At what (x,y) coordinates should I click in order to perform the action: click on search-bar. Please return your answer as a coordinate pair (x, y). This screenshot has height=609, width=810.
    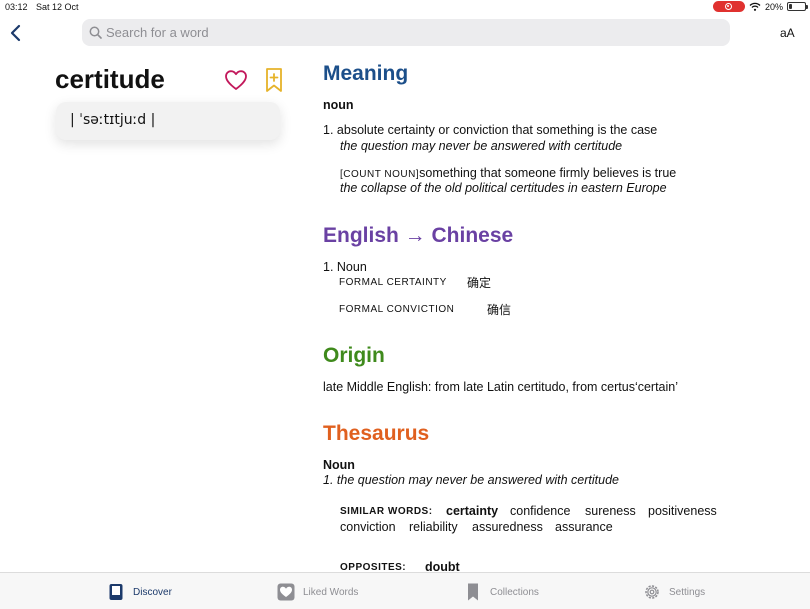
    Looking at the image, I should click on (406, 32).